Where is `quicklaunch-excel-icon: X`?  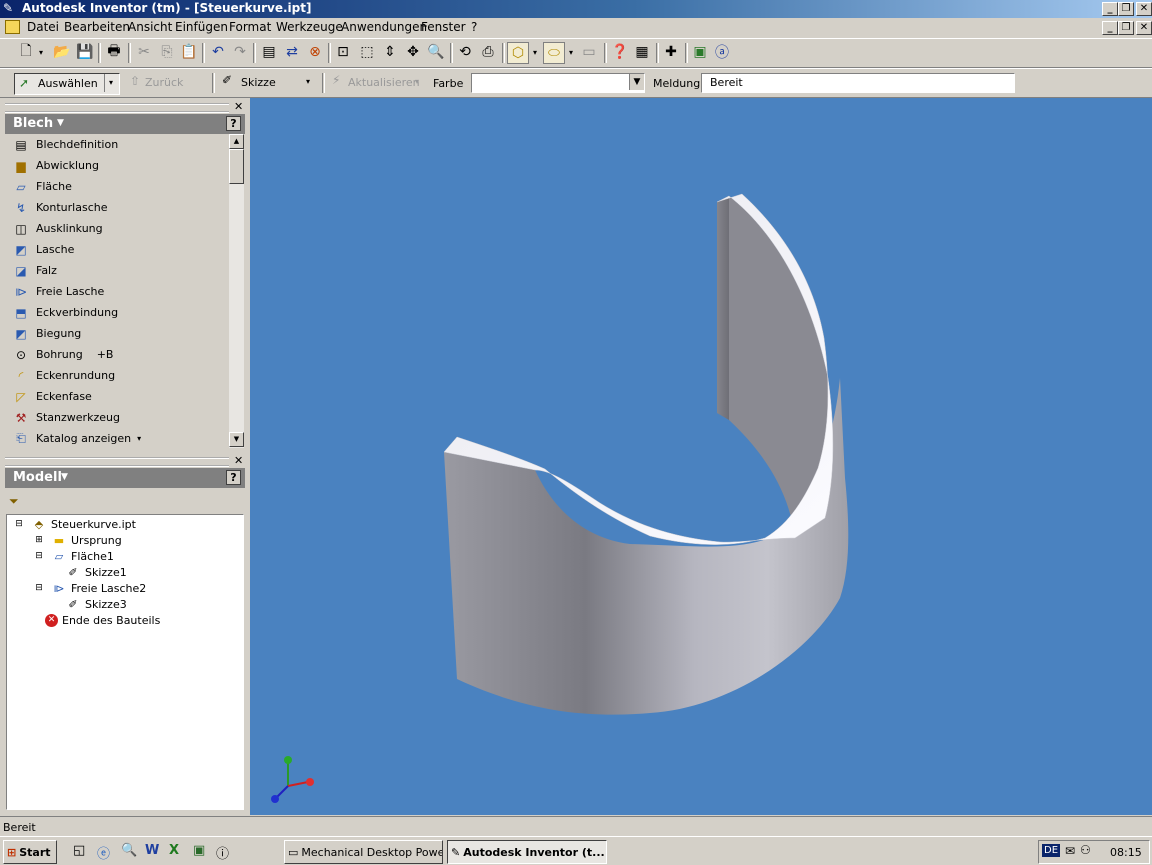
quicklaunch-excel-icon: X is located at coordinates (174, 850).